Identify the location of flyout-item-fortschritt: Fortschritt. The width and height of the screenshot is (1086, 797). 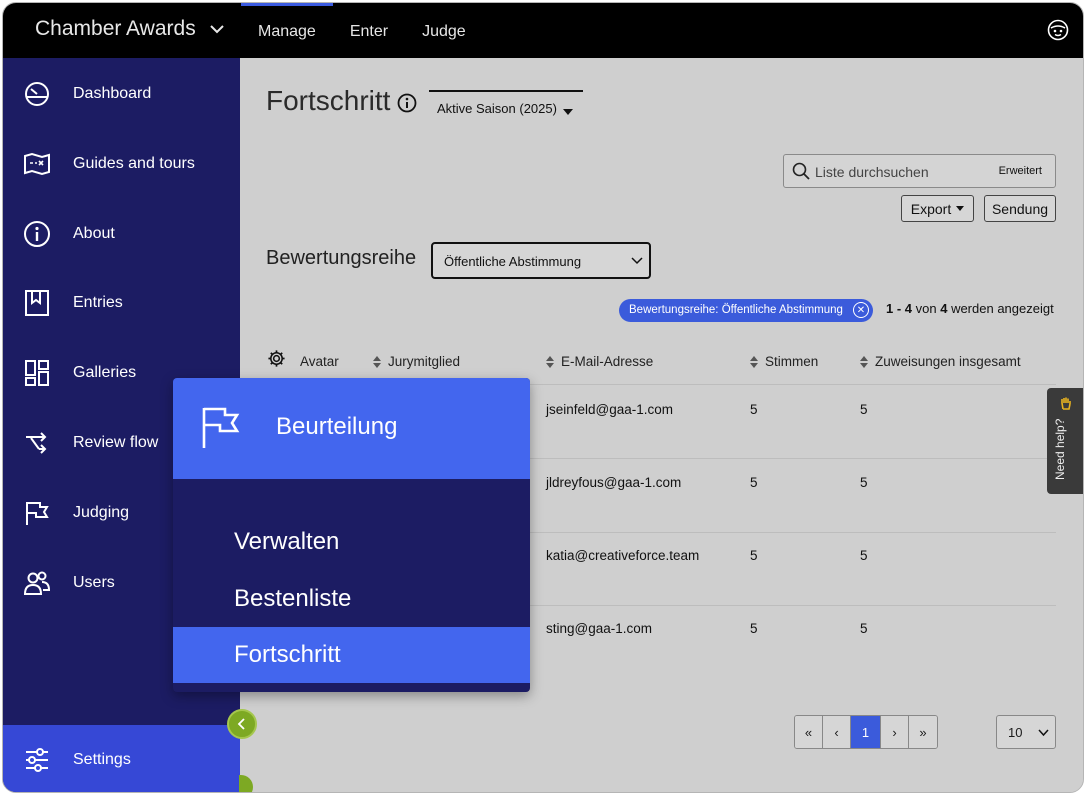
(351, 655).